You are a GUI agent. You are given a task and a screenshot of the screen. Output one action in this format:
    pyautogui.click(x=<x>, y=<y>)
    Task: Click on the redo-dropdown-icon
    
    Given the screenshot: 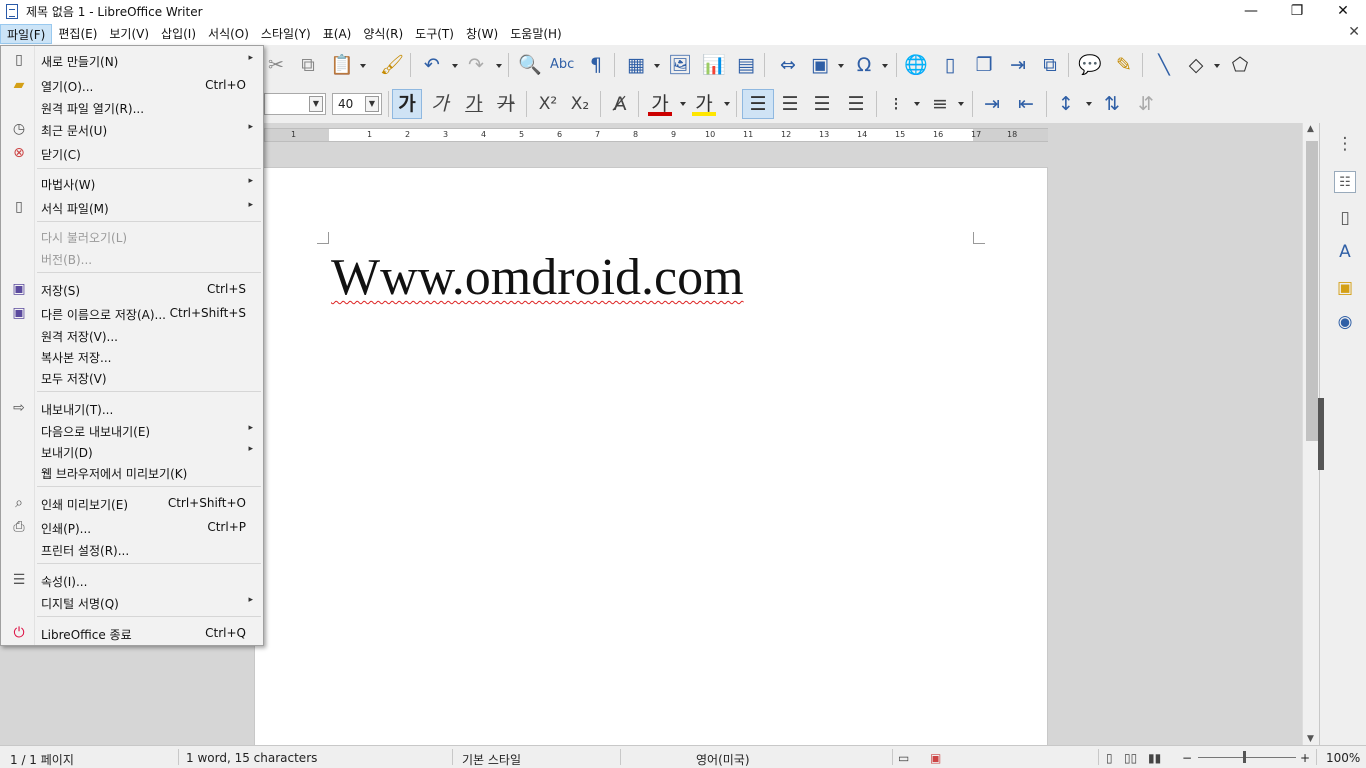 What is the action you would take?
    pyautogui.click(x=499, y=66)
    